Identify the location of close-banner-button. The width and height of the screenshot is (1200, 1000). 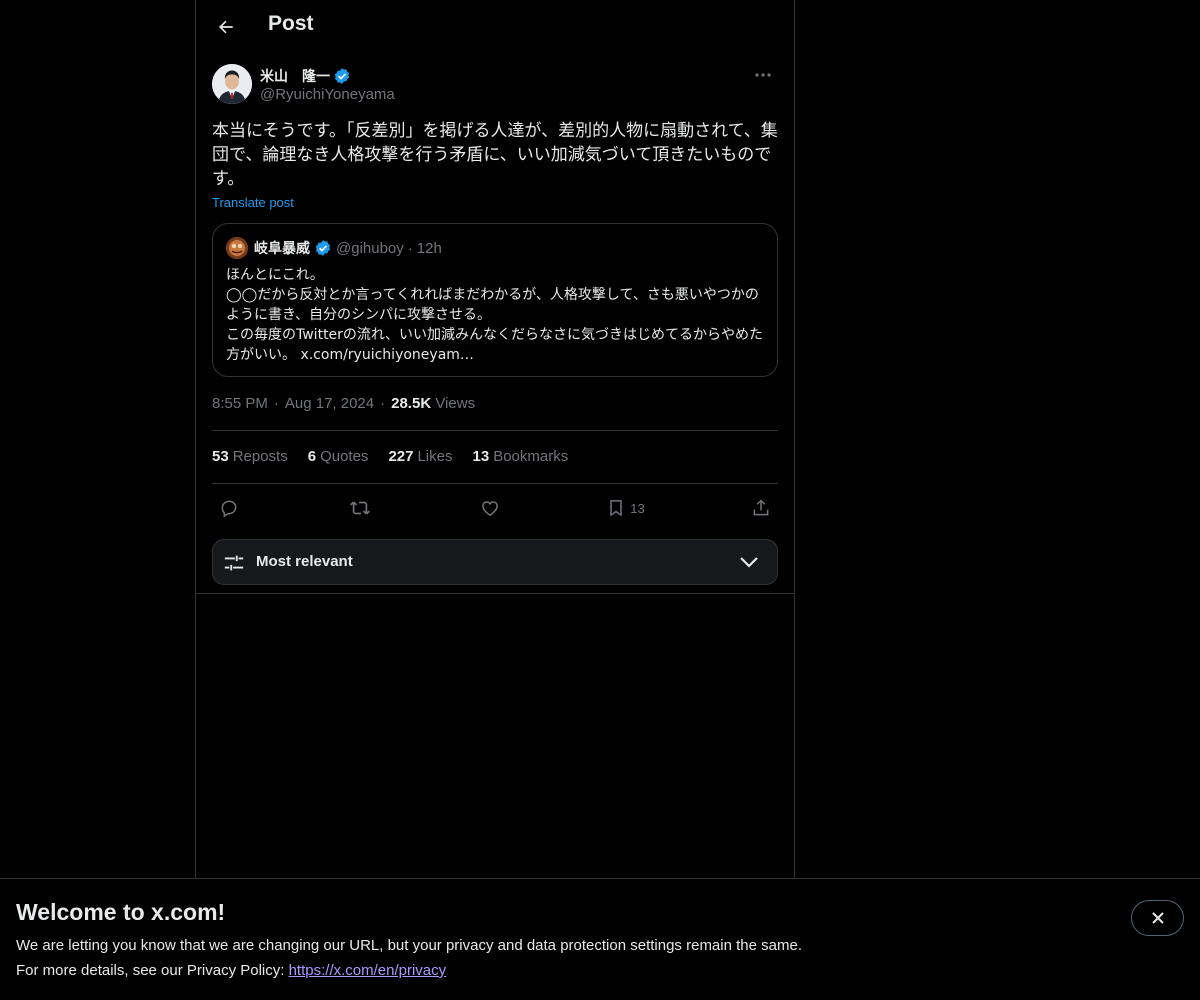
(1157, 918).